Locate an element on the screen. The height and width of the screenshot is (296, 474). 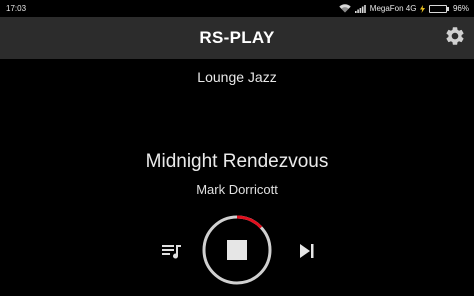
status-bar: 17:03 MegaFon 4G 96% is located at coordinates (237, 8).